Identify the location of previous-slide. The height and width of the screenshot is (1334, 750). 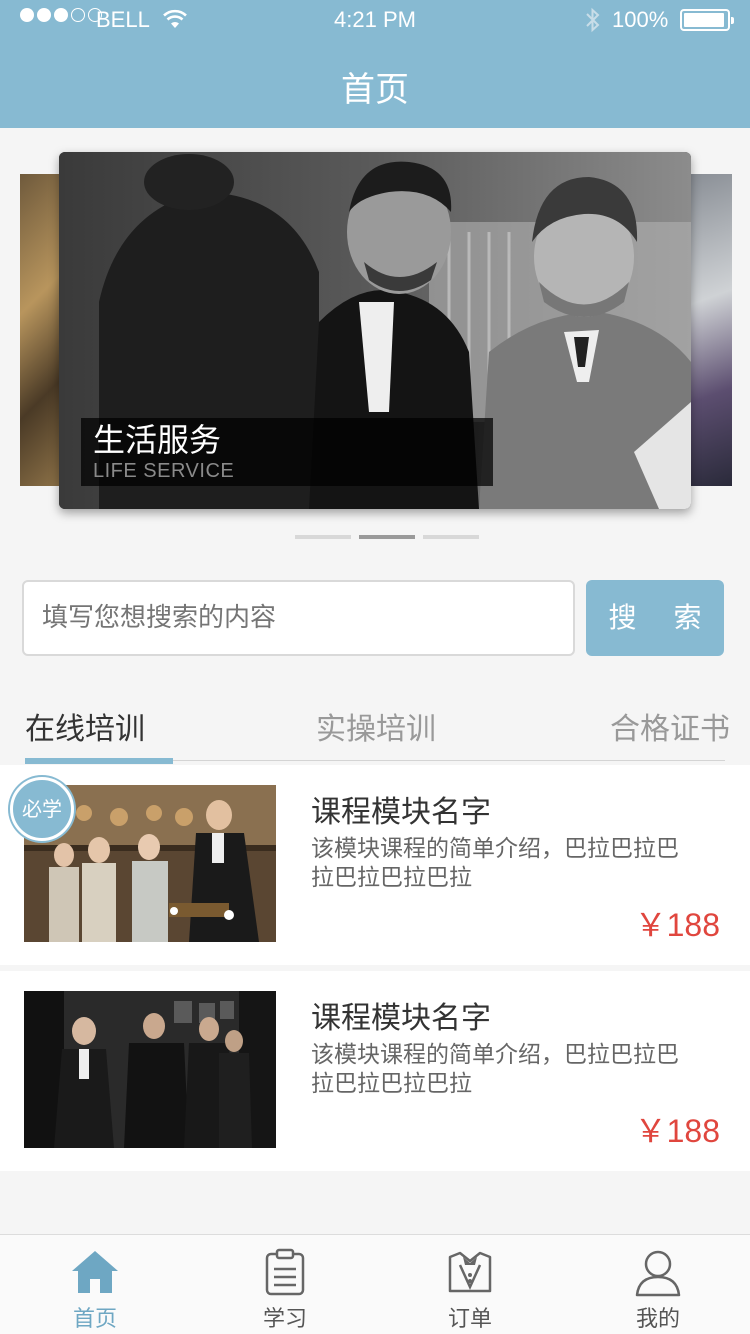
(40, 330).